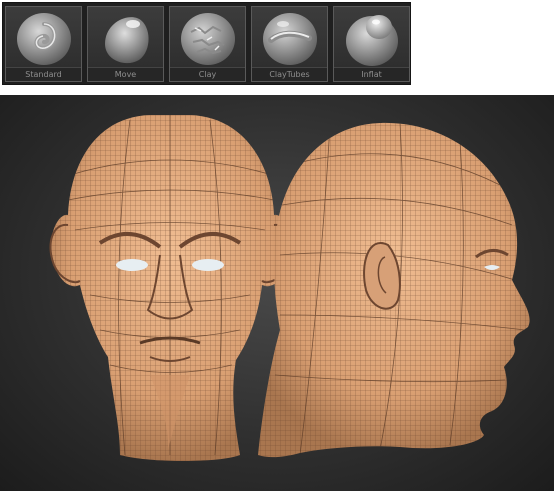  Describe the element at coordinates (43, 74) in the screenshot. I see `brush-label: Standard` at that location.